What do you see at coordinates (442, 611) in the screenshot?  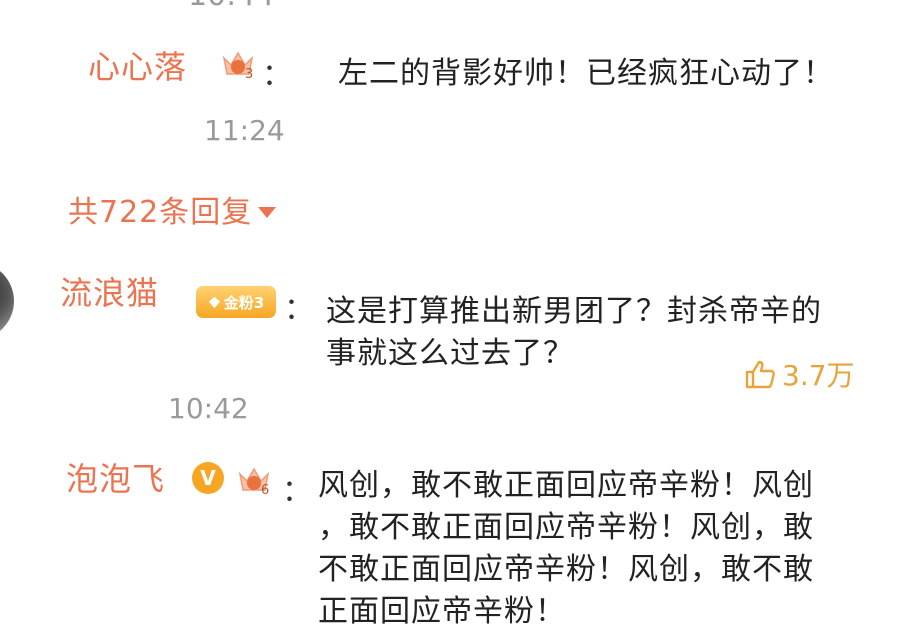 I see `comment-3-text-line-4: 正面回应帝辛粉！` at bounding box center [442, 611].